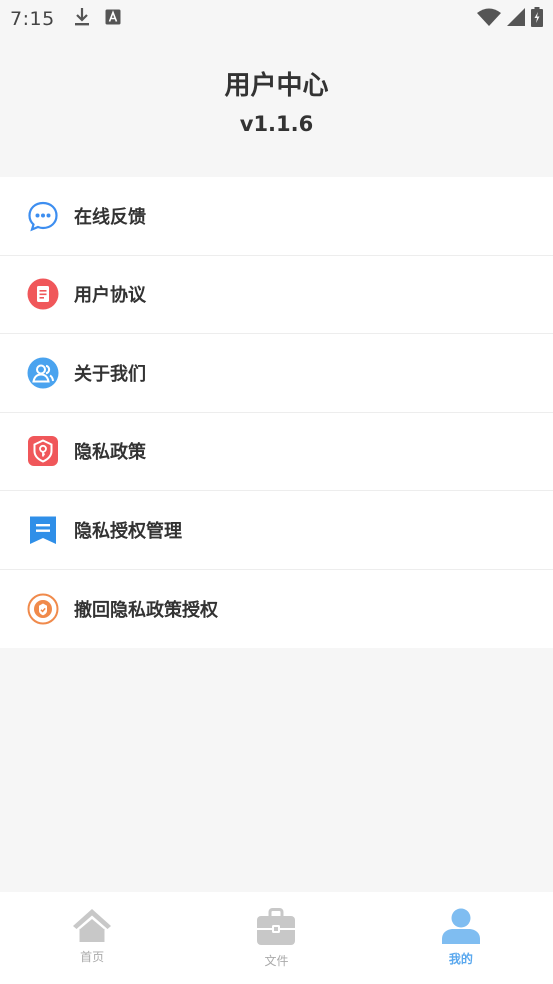  Describe the element at coordinates (276, 19) in the screenshot. I see `status-bar: 7:15` at that location.